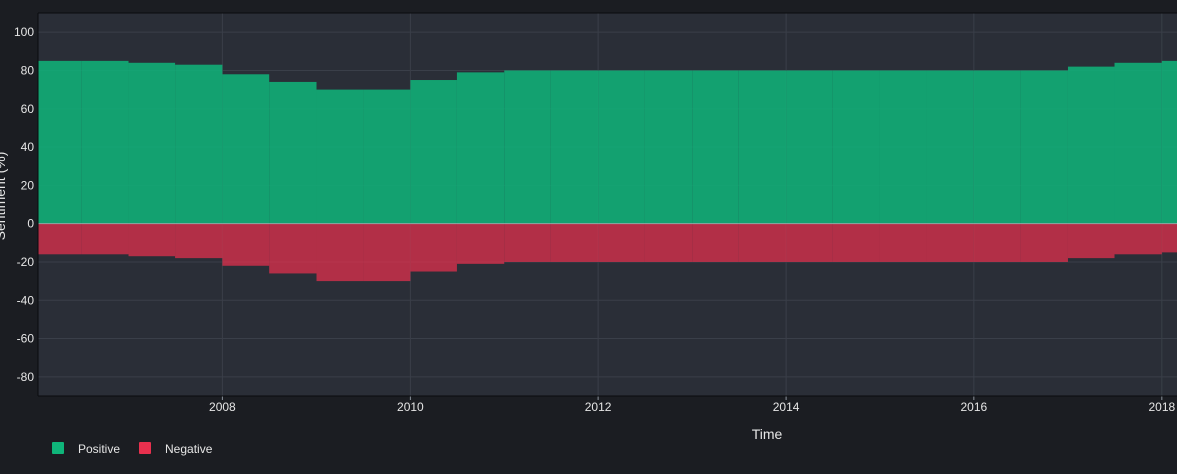 This screenshot has height=474, width=1177. I want to click on y-tick-label: 60, so click(28, 109).